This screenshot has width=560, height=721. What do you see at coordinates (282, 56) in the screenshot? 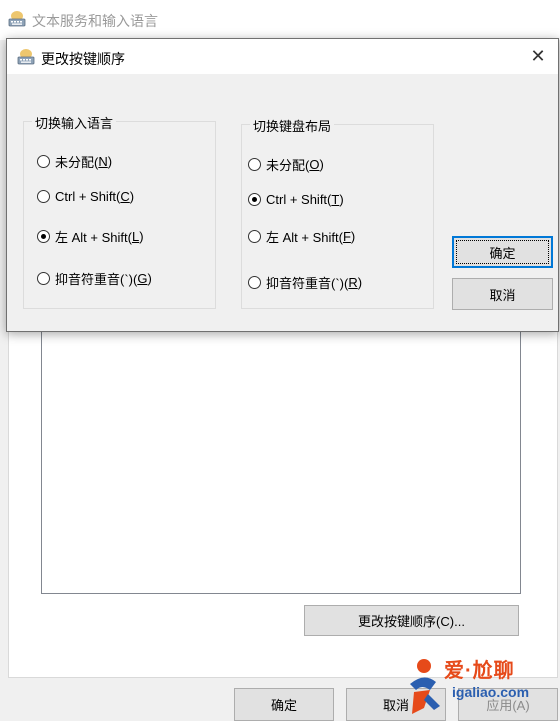
I see `dialog-titlebar: 更改按键顺序 ✕` at bounding box center [282, 56].